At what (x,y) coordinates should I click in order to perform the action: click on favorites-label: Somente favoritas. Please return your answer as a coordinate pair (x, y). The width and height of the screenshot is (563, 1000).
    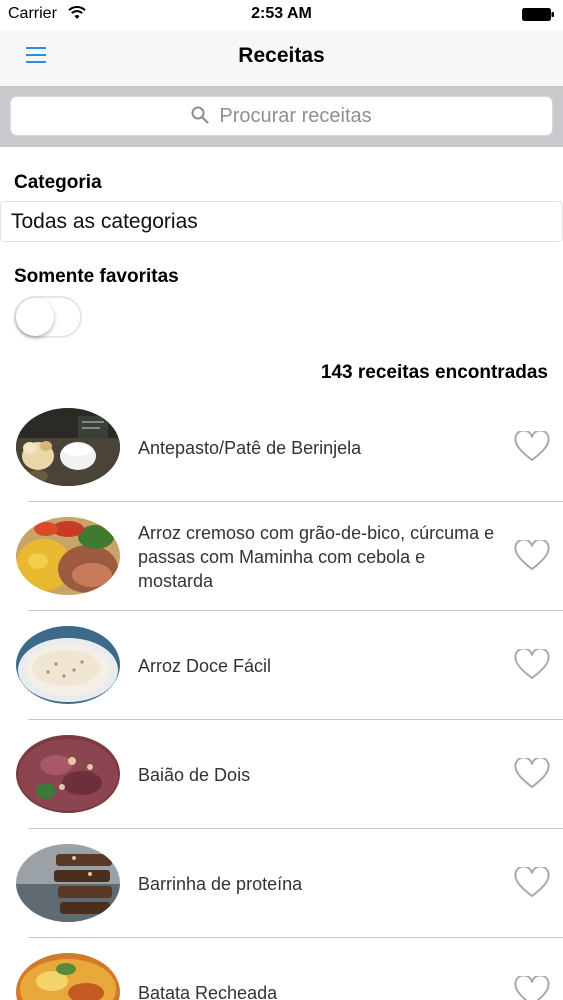
    Looking at the image, I should click on (96, 276).